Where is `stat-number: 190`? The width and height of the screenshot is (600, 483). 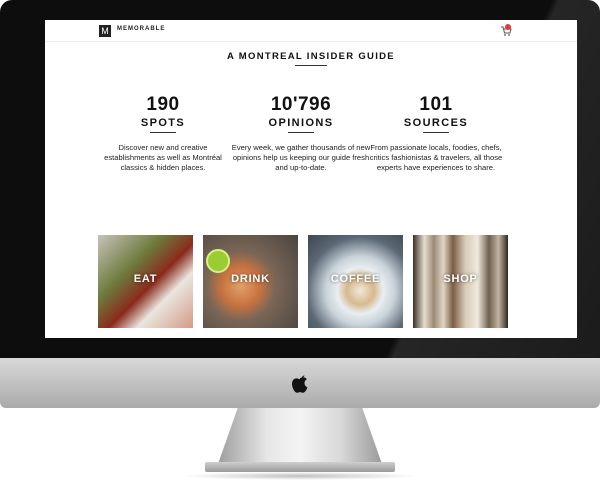
stat-number: 190 is located at coordinates (163, 104).